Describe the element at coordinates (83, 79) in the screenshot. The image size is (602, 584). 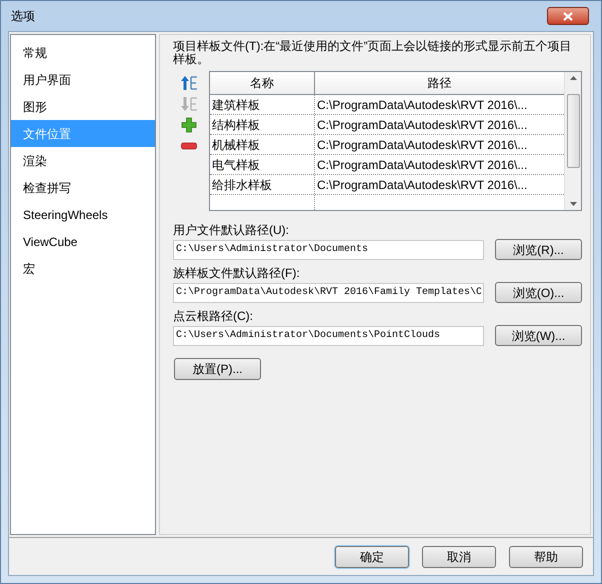
I see `sidebar-item: 用户界面` at that location.